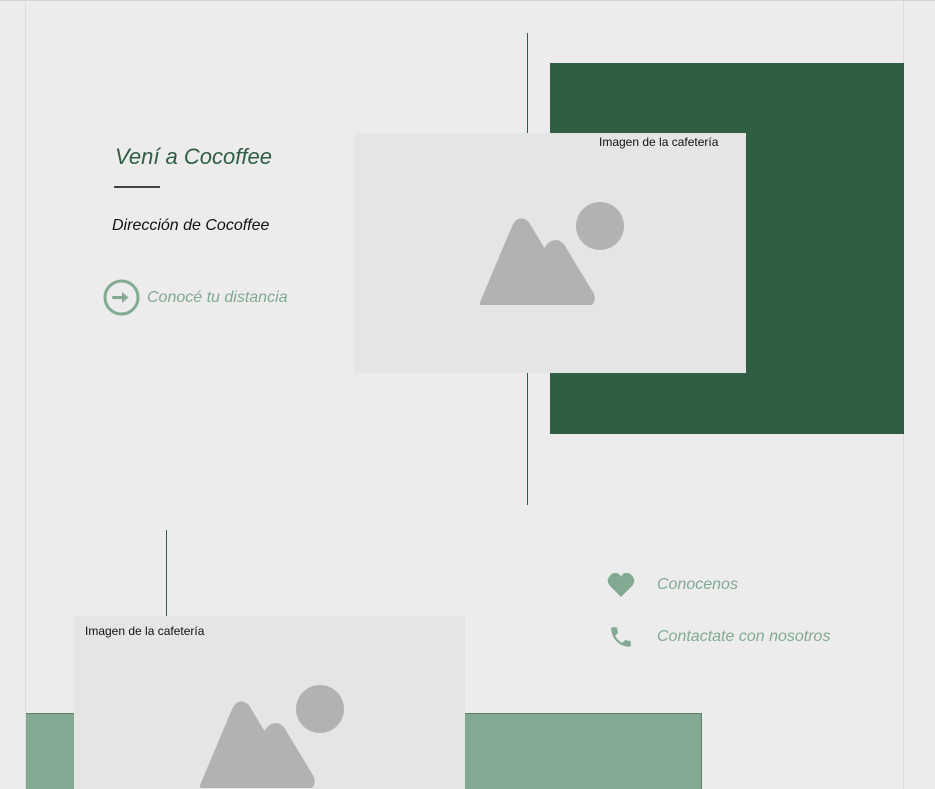  I want to click on bottom-vertical-line, so click(166, 575).